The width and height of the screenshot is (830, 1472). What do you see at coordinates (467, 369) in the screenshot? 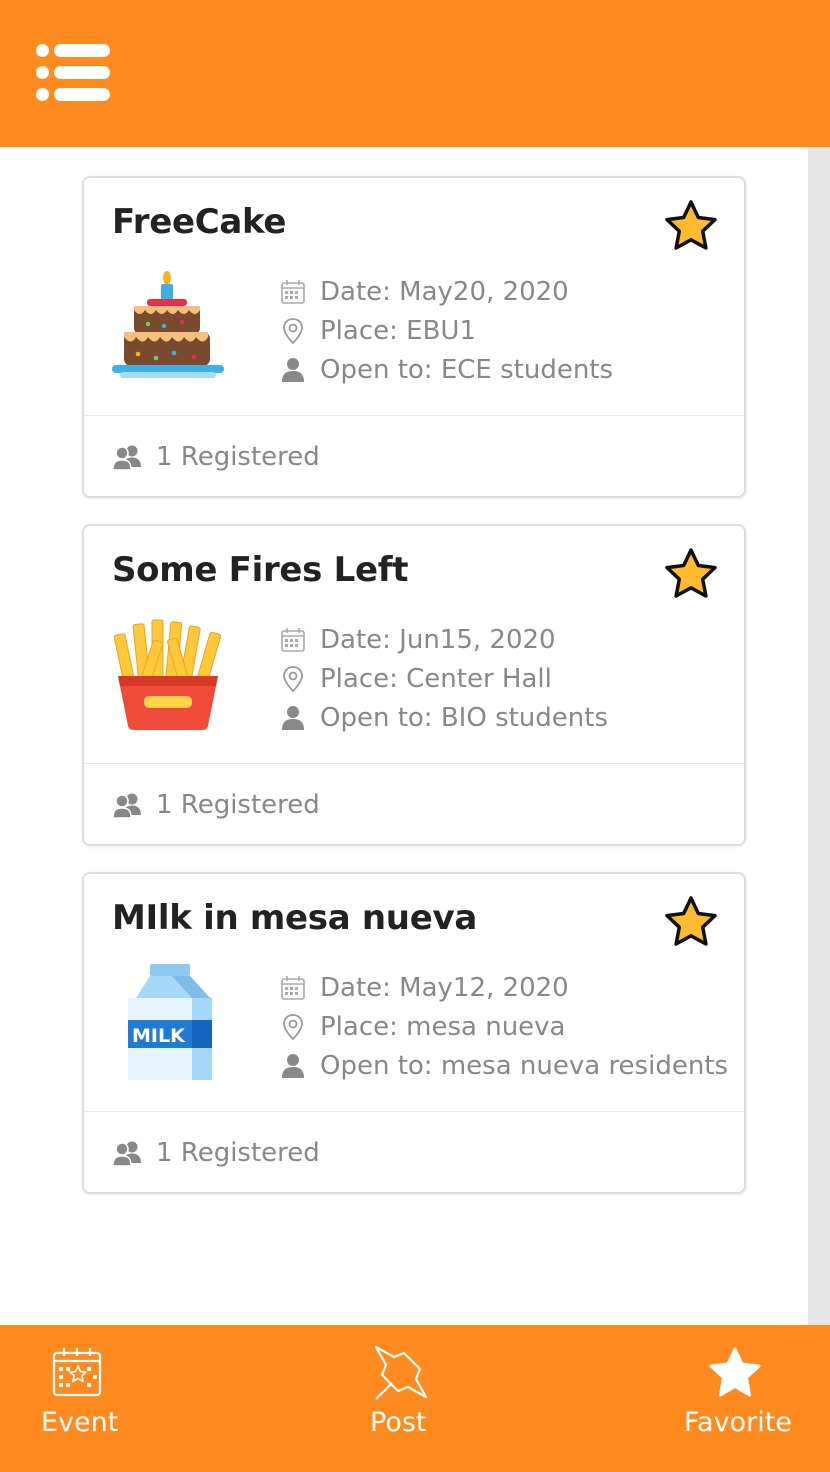
I see `event-open-to: Open to: ECE students` at bounding box center [467, 369].